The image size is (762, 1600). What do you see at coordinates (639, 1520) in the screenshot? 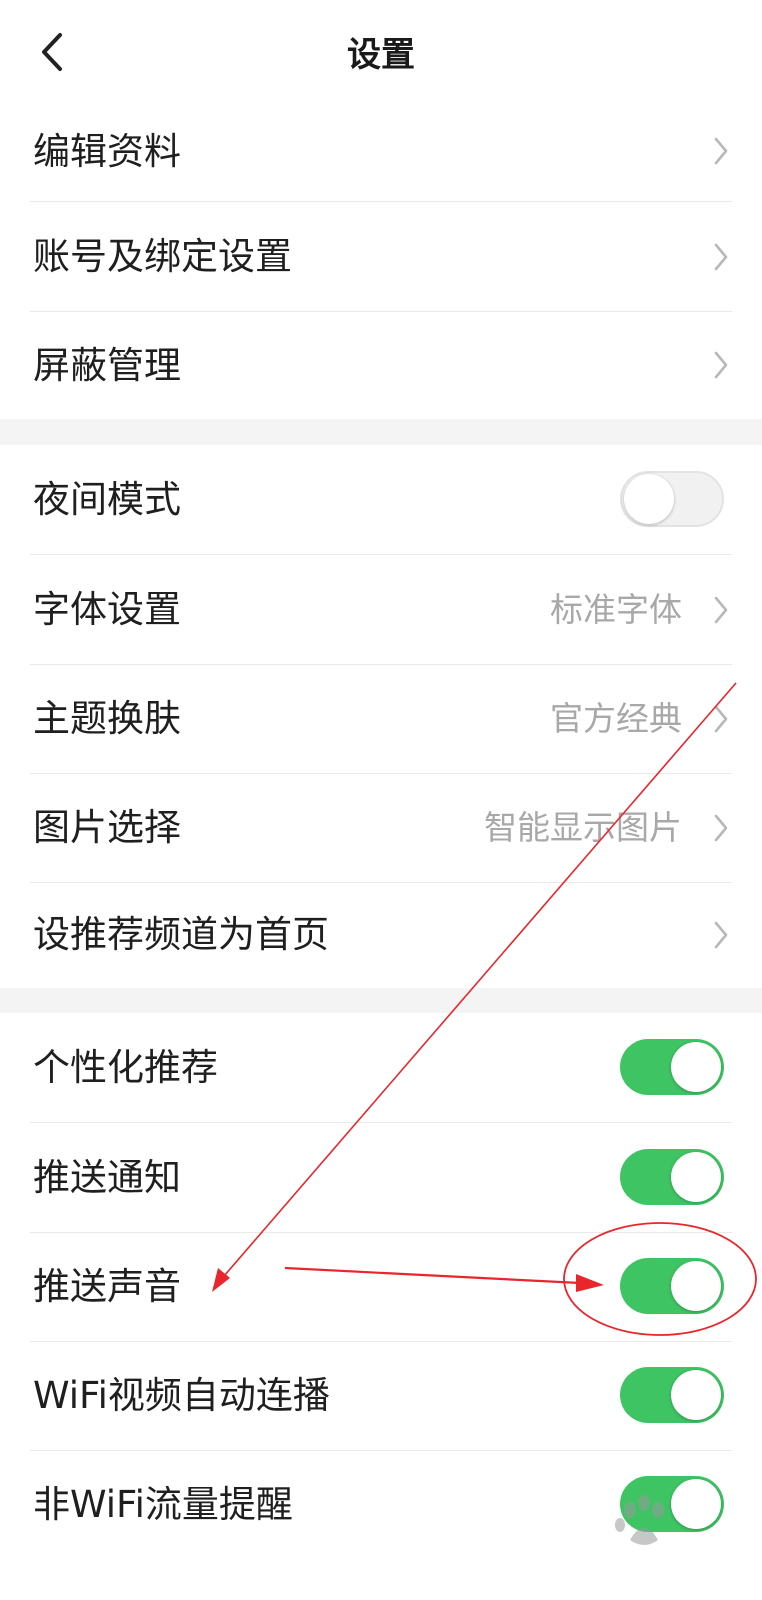
I see `paw-logo-icon` at bounding box center [639, 1520].